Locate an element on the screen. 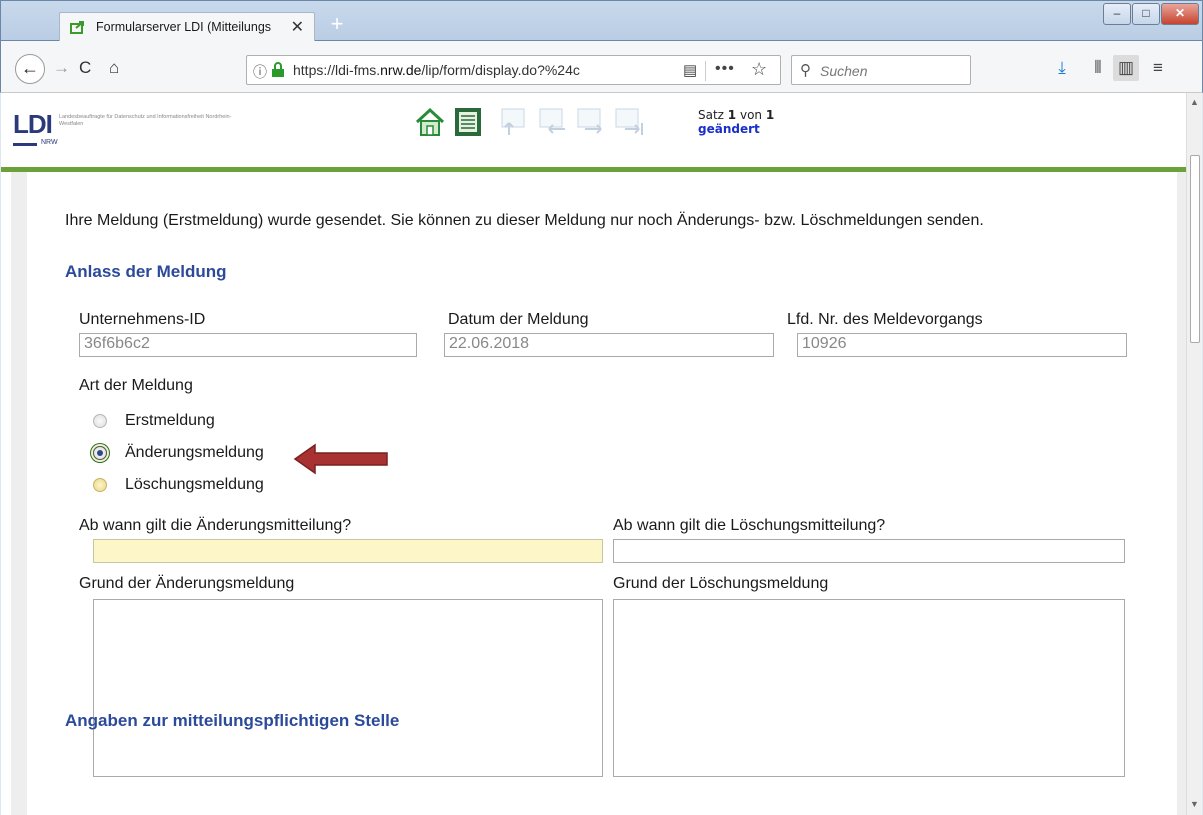 The height and width of the screenshot is (815, 1203). delete-date-field is located at coordinates (869, 551).